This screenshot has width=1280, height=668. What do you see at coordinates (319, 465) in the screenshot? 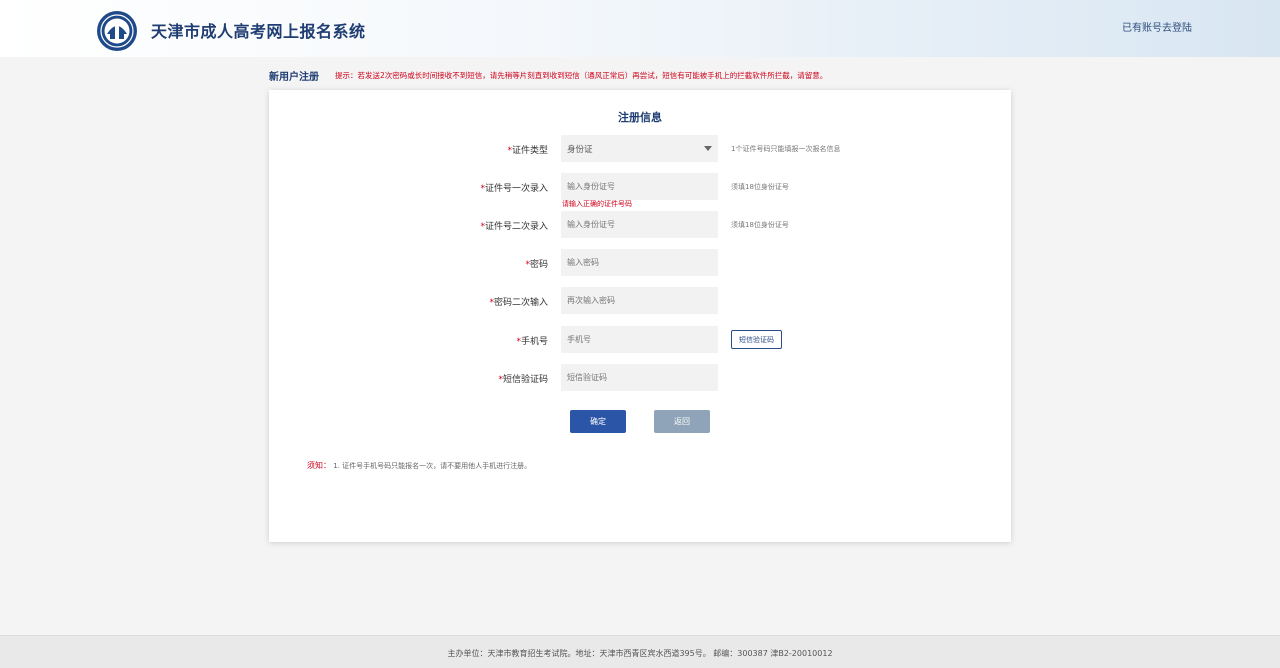
I see `notice-label: 须知：` at bounding box center [319, 465].